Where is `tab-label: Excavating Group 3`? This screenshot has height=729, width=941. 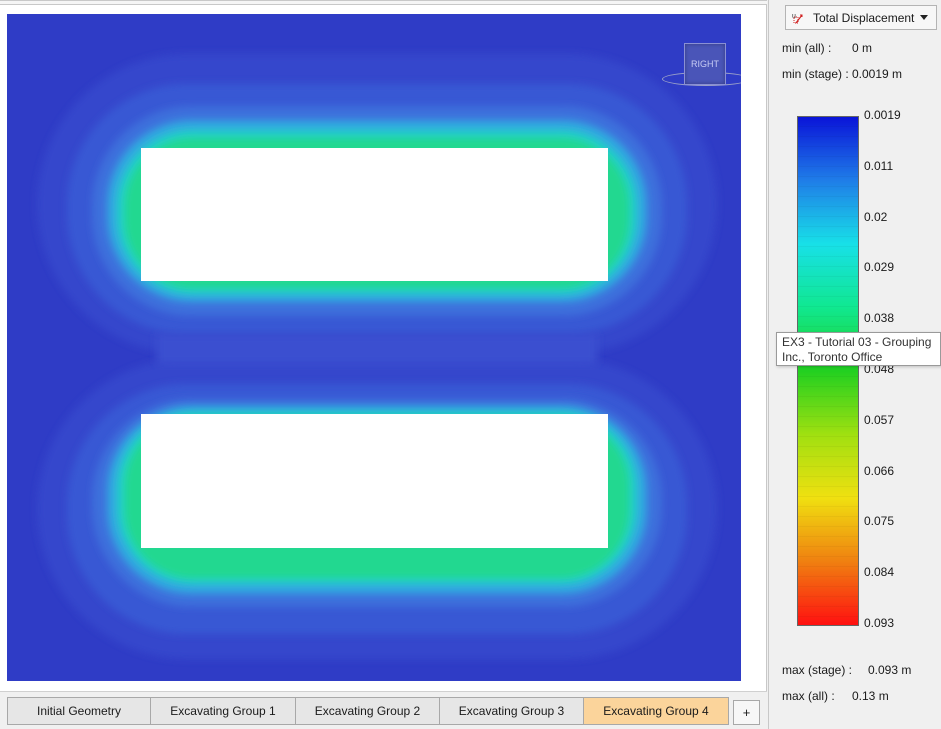
tab-label: Excavating Group 3 is located at coordinates (511, 711).